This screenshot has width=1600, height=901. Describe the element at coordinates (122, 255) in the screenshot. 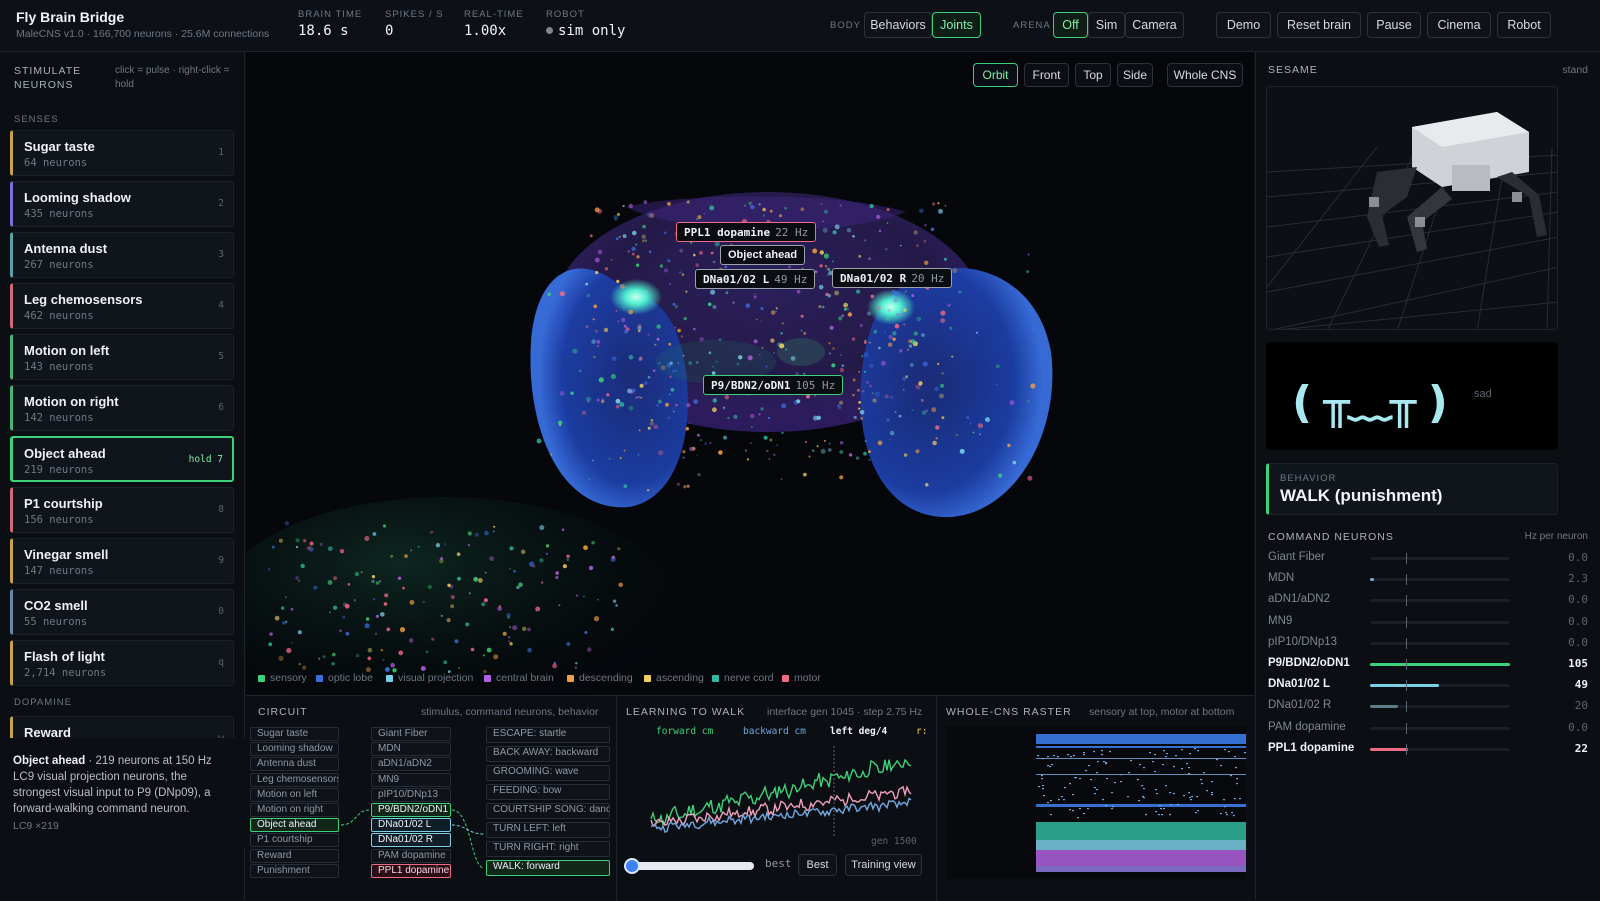

I see `stimulus-card-antenna-dust: Antenna dust 267 neurons 3` at that location.